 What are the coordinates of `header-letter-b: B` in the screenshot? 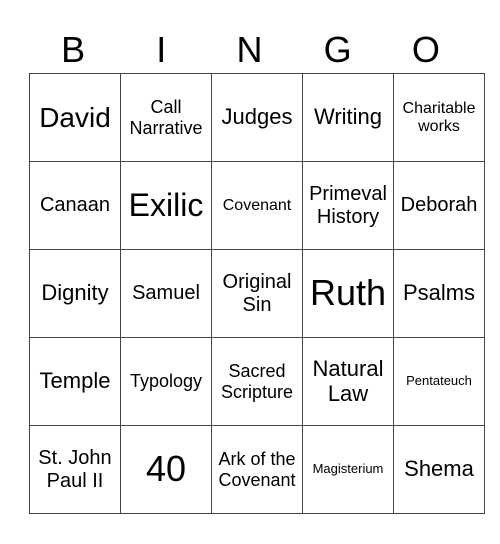 It's located at (73, 49).